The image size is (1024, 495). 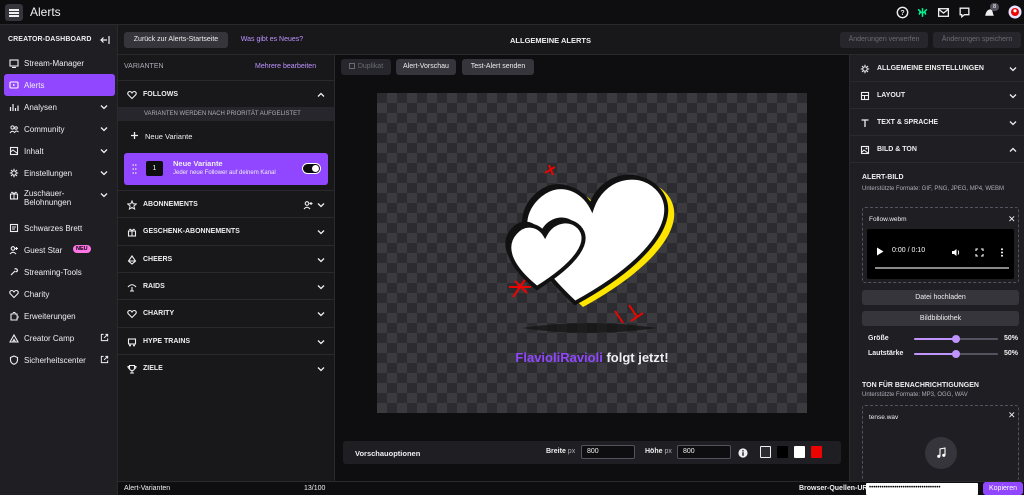 What do you see at coordinates (920, 385) in the screenshot?
I see `sound-header: TON FÜR BENACHRICHTIGUNGEN` at bounding box center [920, 385].